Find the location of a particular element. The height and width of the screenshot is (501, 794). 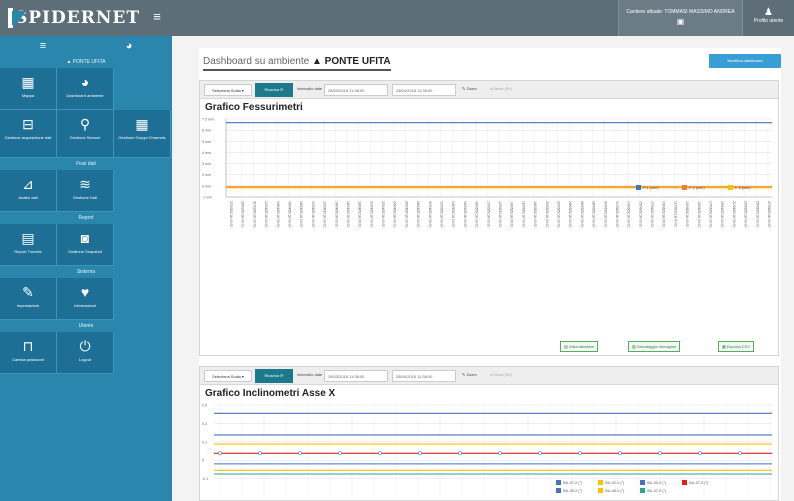

sidebar-item-gestione-dati: ≋ Gestione Dati is located at coordinates (85, 191).